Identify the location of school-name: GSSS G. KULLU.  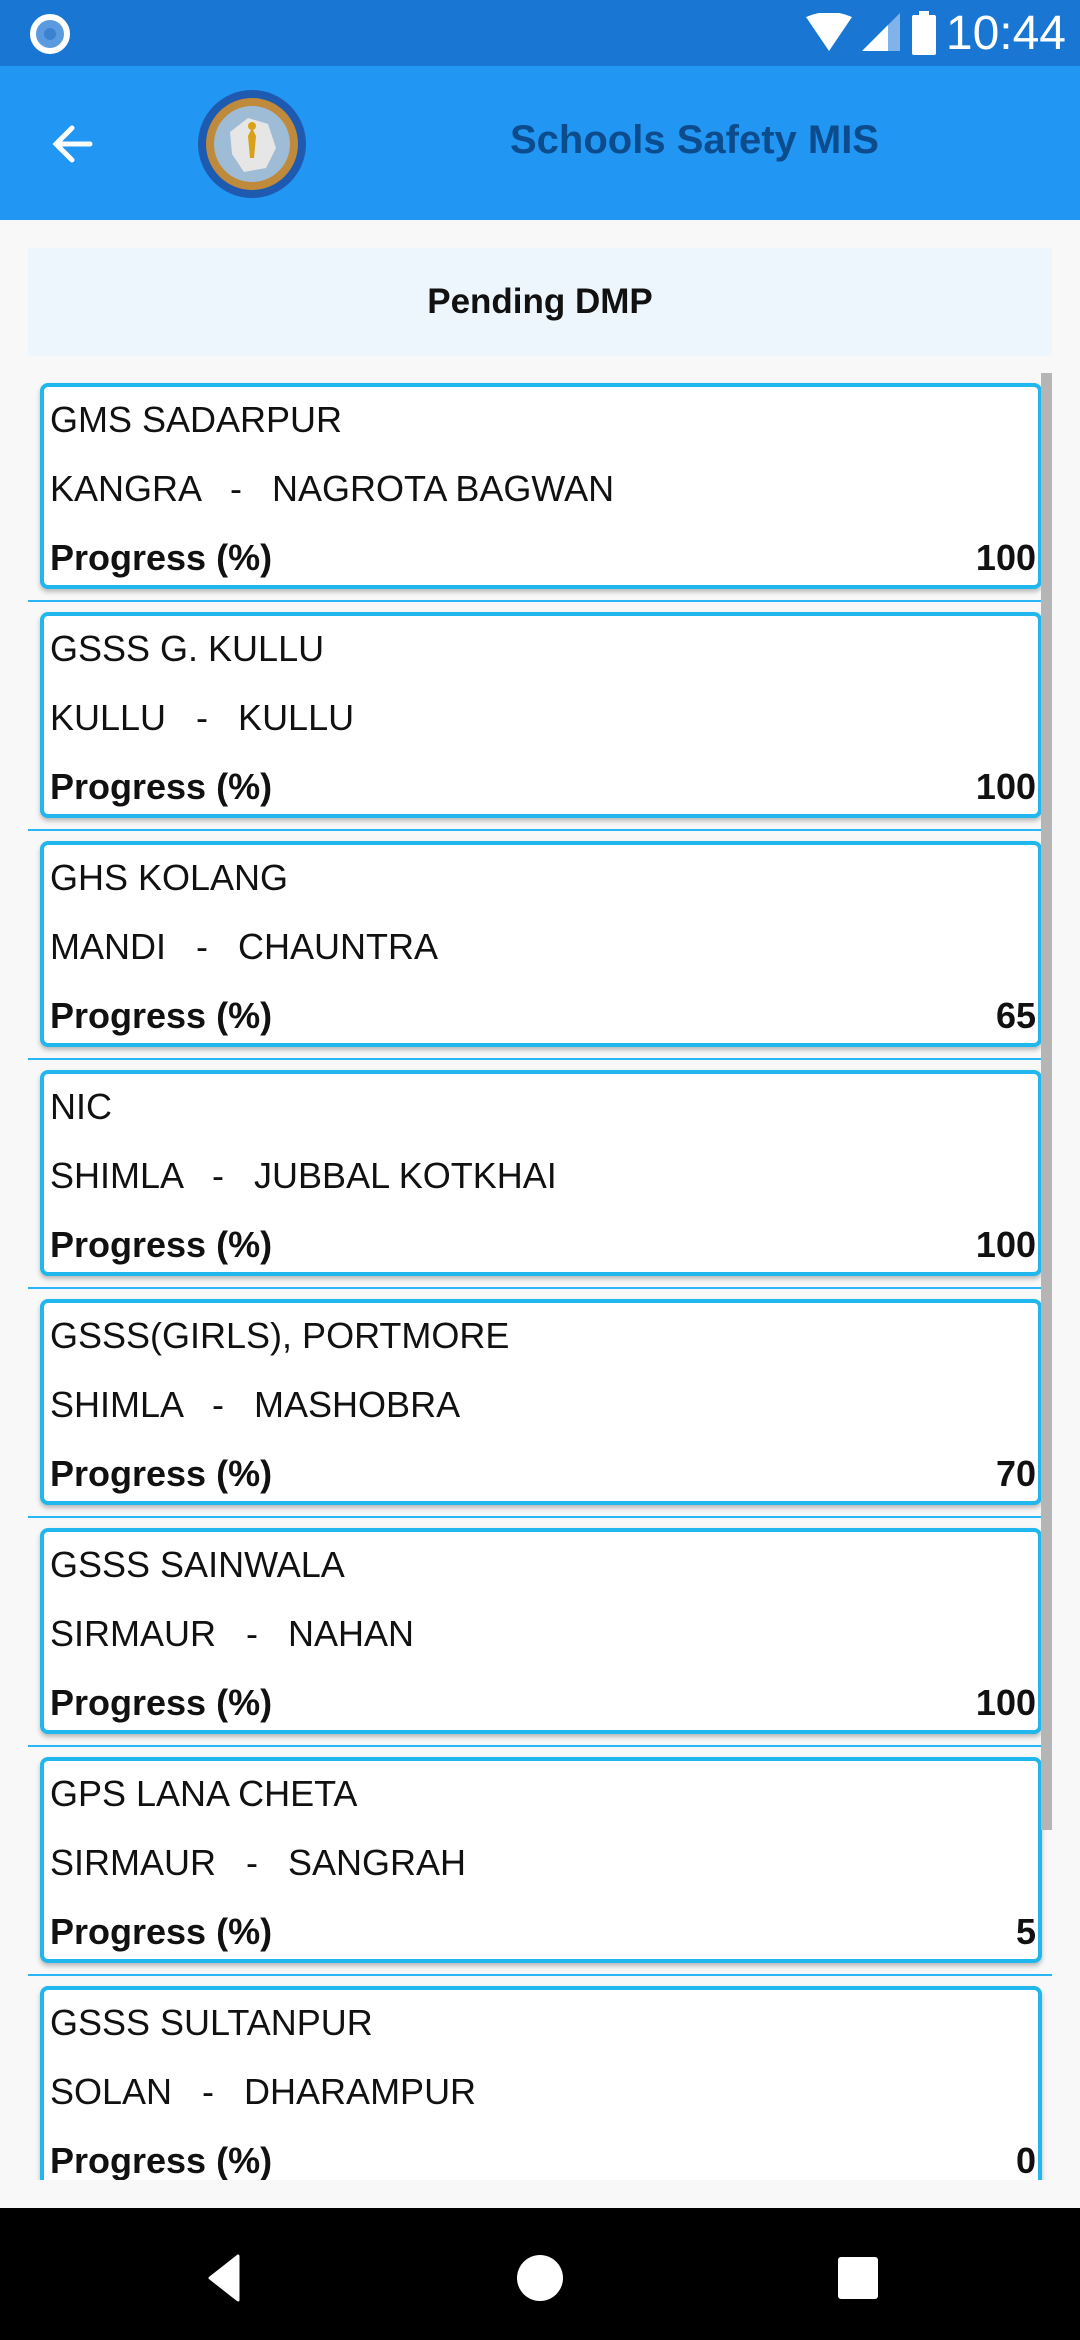
(187, 648).